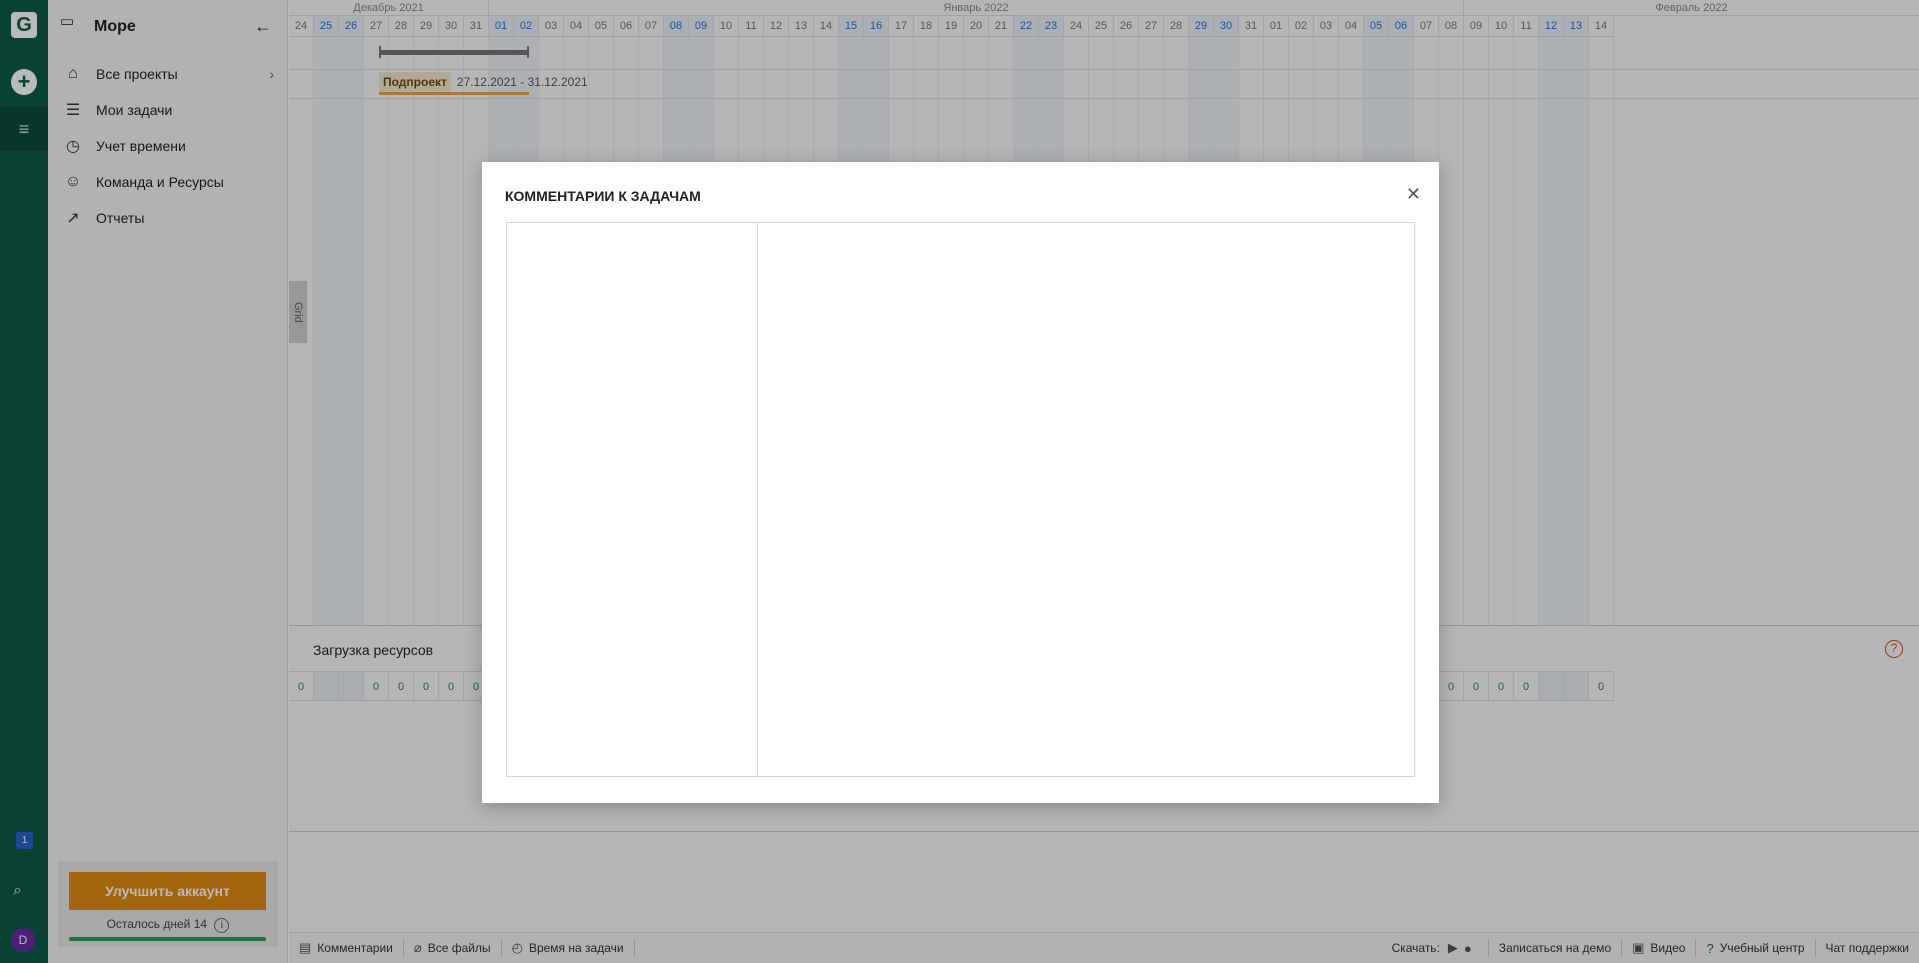 The width and height of the screenshot is (1919, 963). Describe the element at coordinates (1413, 194) in the screenshot. I see `close-icon: ✕` at that location.